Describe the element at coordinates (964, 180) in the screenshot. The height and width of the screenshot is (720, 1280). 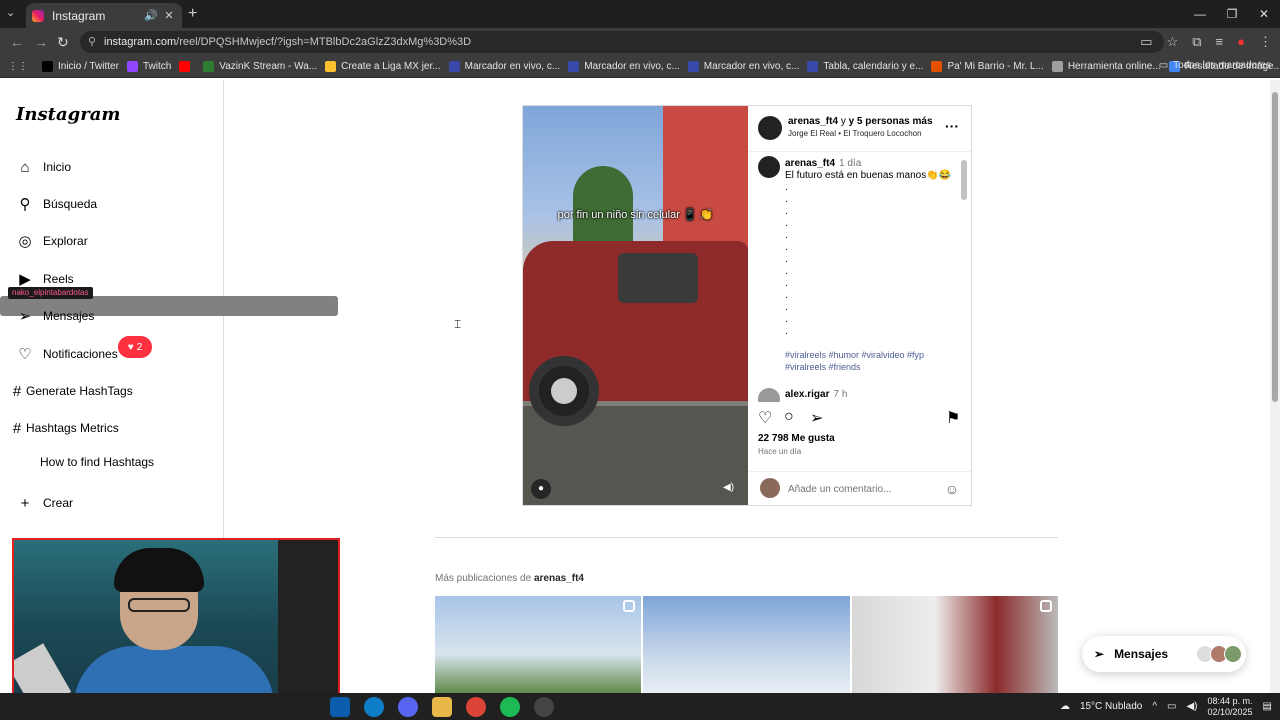
I see `comments-scroll-thumb` at that location.